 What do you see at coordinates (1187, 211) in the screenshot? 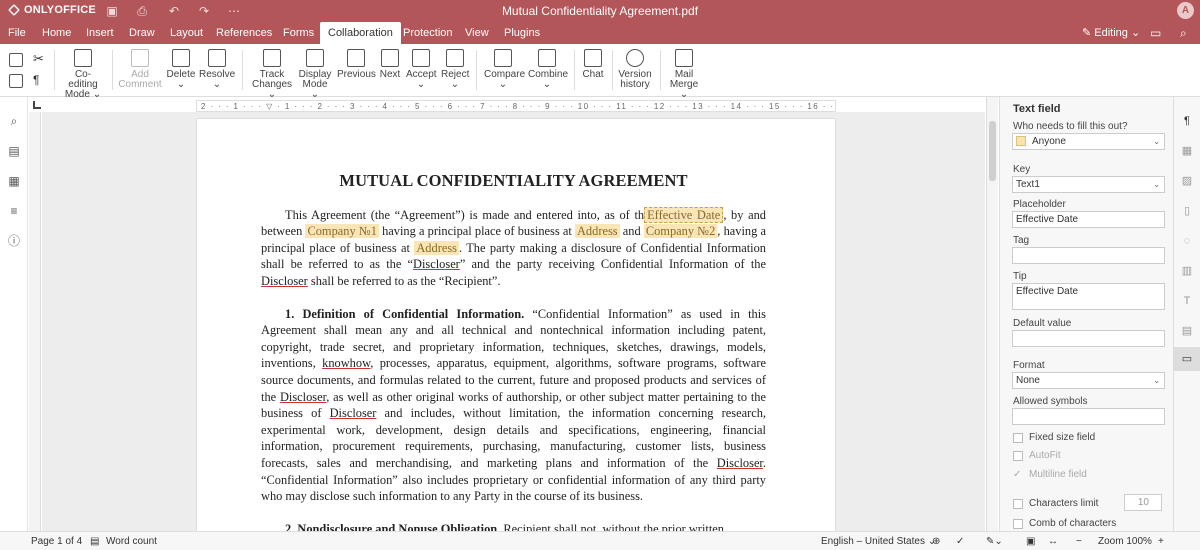
I see `header-footer-icon: ▯` at bounding box center [1187, 211].